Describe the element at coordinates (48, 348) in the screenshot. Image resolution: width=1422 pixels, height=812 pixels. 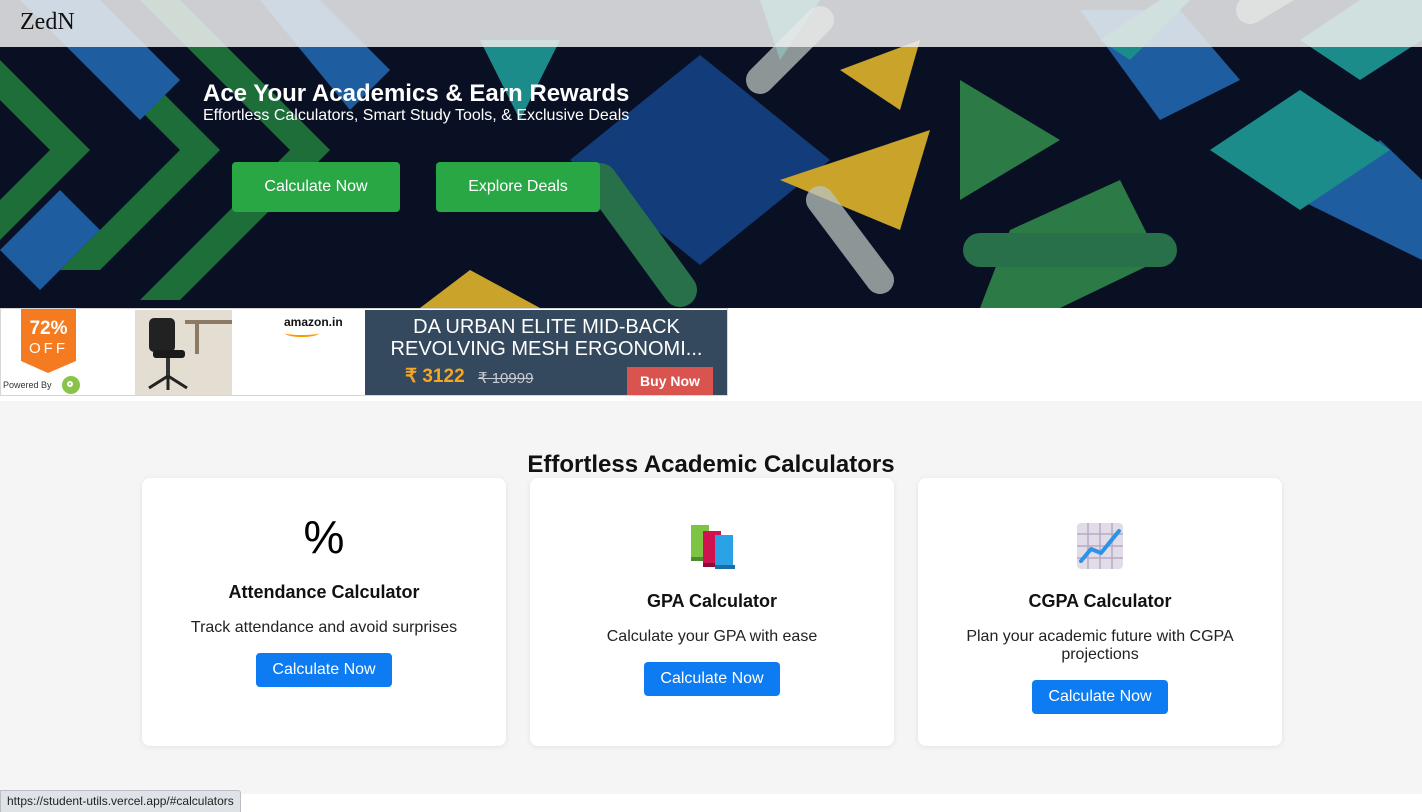
I see `discount-off-label: OFF` at that location.